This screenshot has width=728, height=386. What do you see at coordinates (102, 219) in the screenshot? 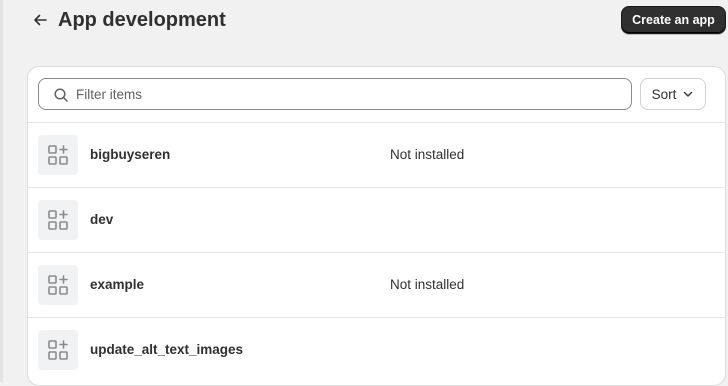
I see `app-name: dev` at bounding box center [102, 219].